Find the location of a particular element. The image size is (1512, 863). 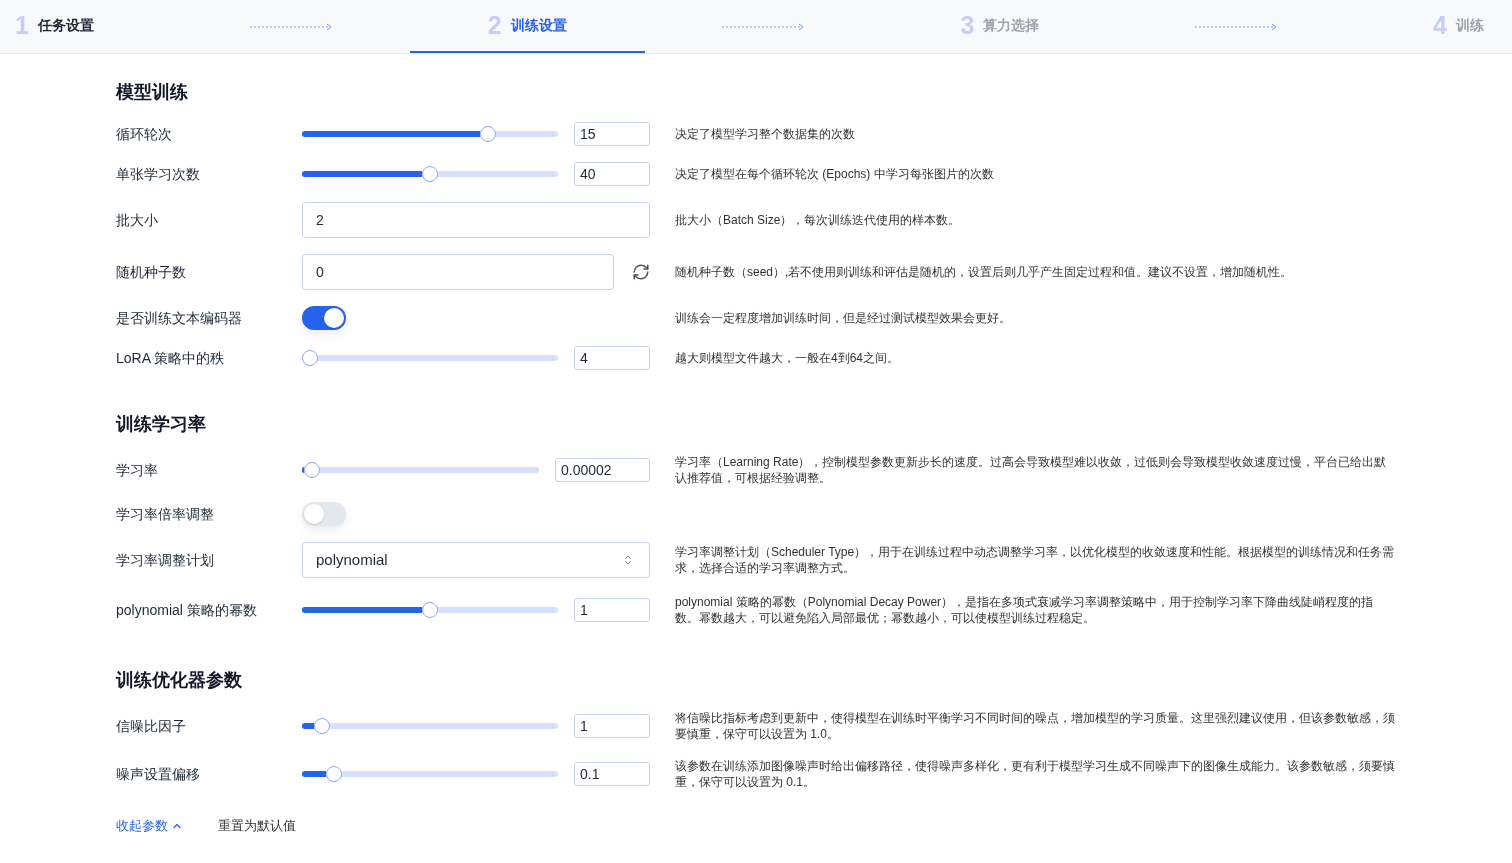

field-description: 决定了模型在每个循环轮次 (Epochs) 中学习每张图片的次数 is located at coordinates (835, 174).